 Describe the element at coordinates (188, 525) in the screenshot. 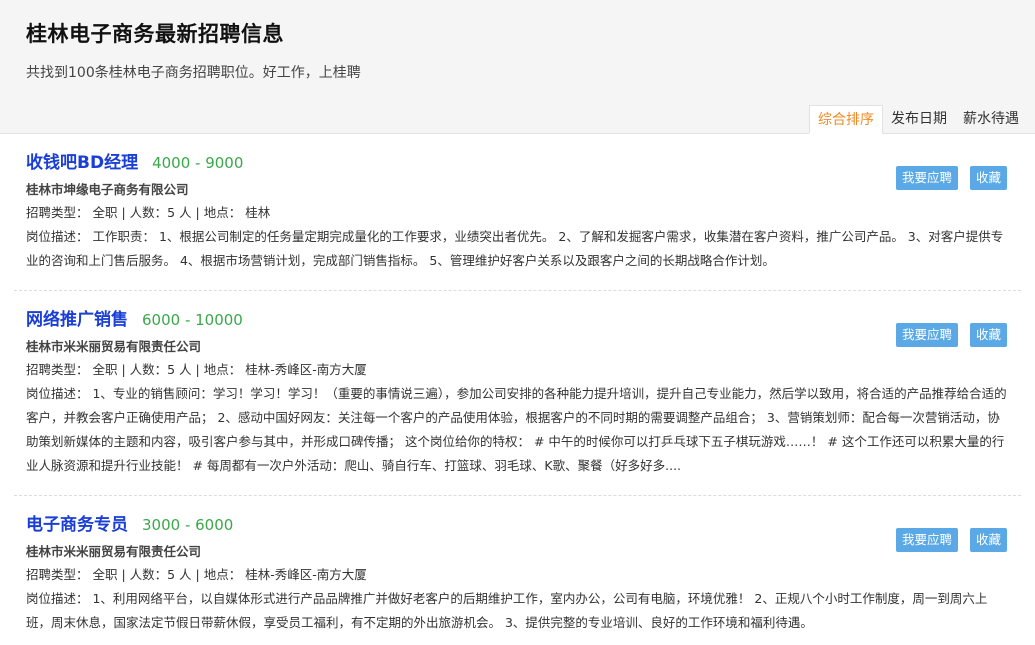

I see `job-salary: 3000 - 6000` at that location.